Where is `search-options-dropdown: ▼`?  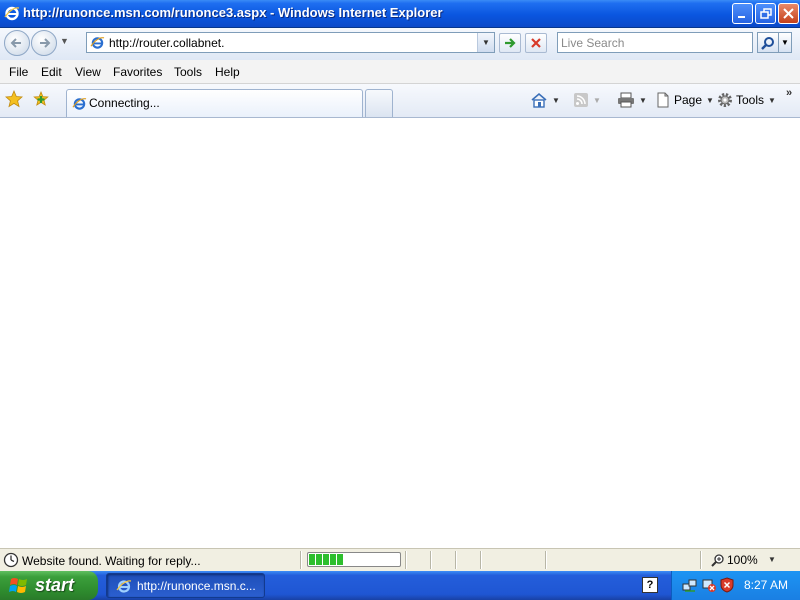 search-options-dropdown: ▼ is located at coordinates (785, 42).